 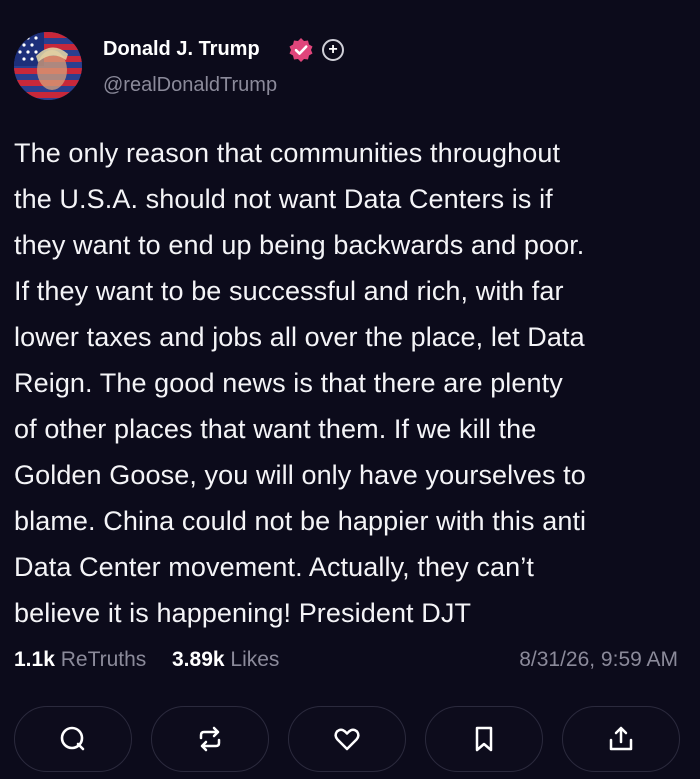 I want to click on likes-label: Likes, so click(x=255, y=659).